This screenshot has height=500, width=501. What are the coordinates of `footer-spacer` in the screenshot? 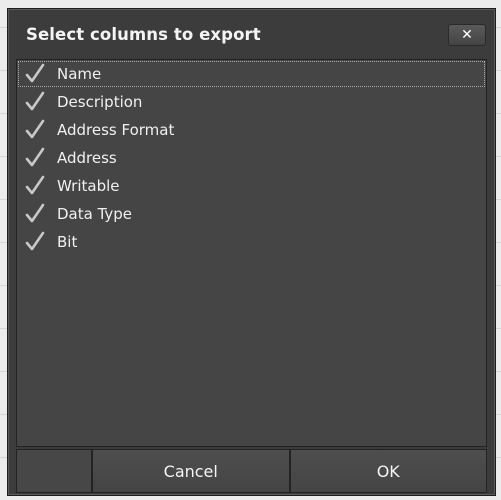 It's located at (54, 471).